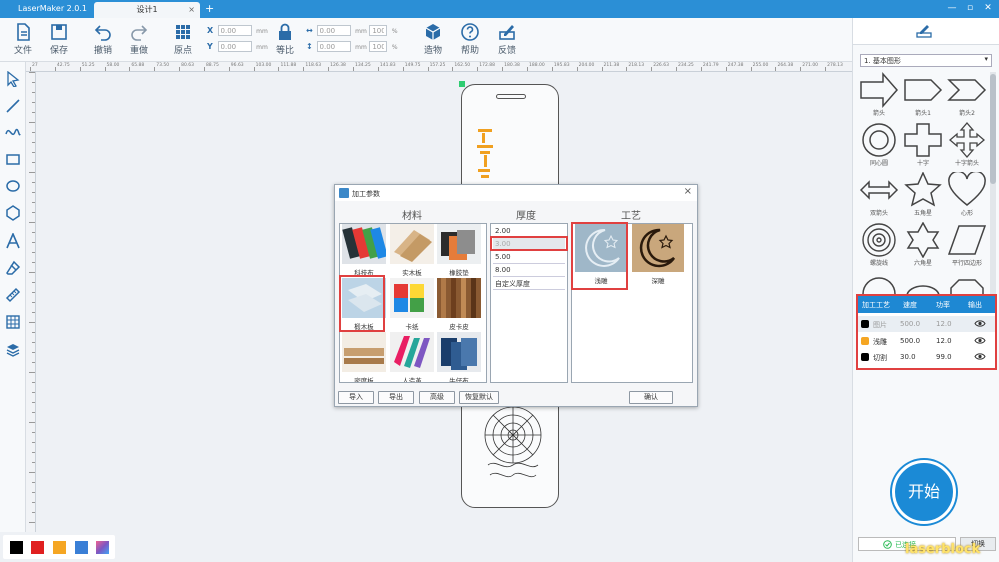  I want to click on minimize-icon: —, so click(952, 8).